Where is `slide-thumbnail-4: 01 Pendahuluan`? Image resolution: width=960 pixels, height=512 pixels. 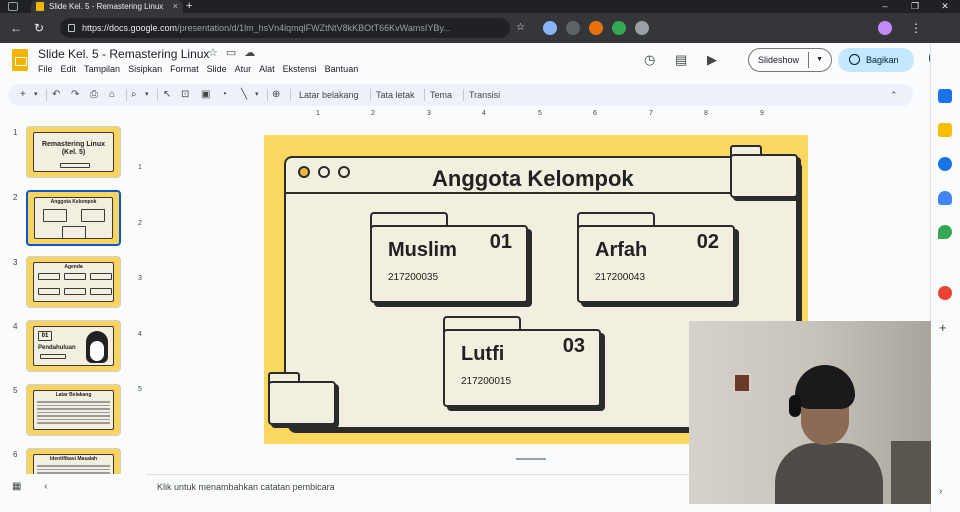 slide-thumbnail-4: 01 Pendahuluan is located at coordinates (73, 346).